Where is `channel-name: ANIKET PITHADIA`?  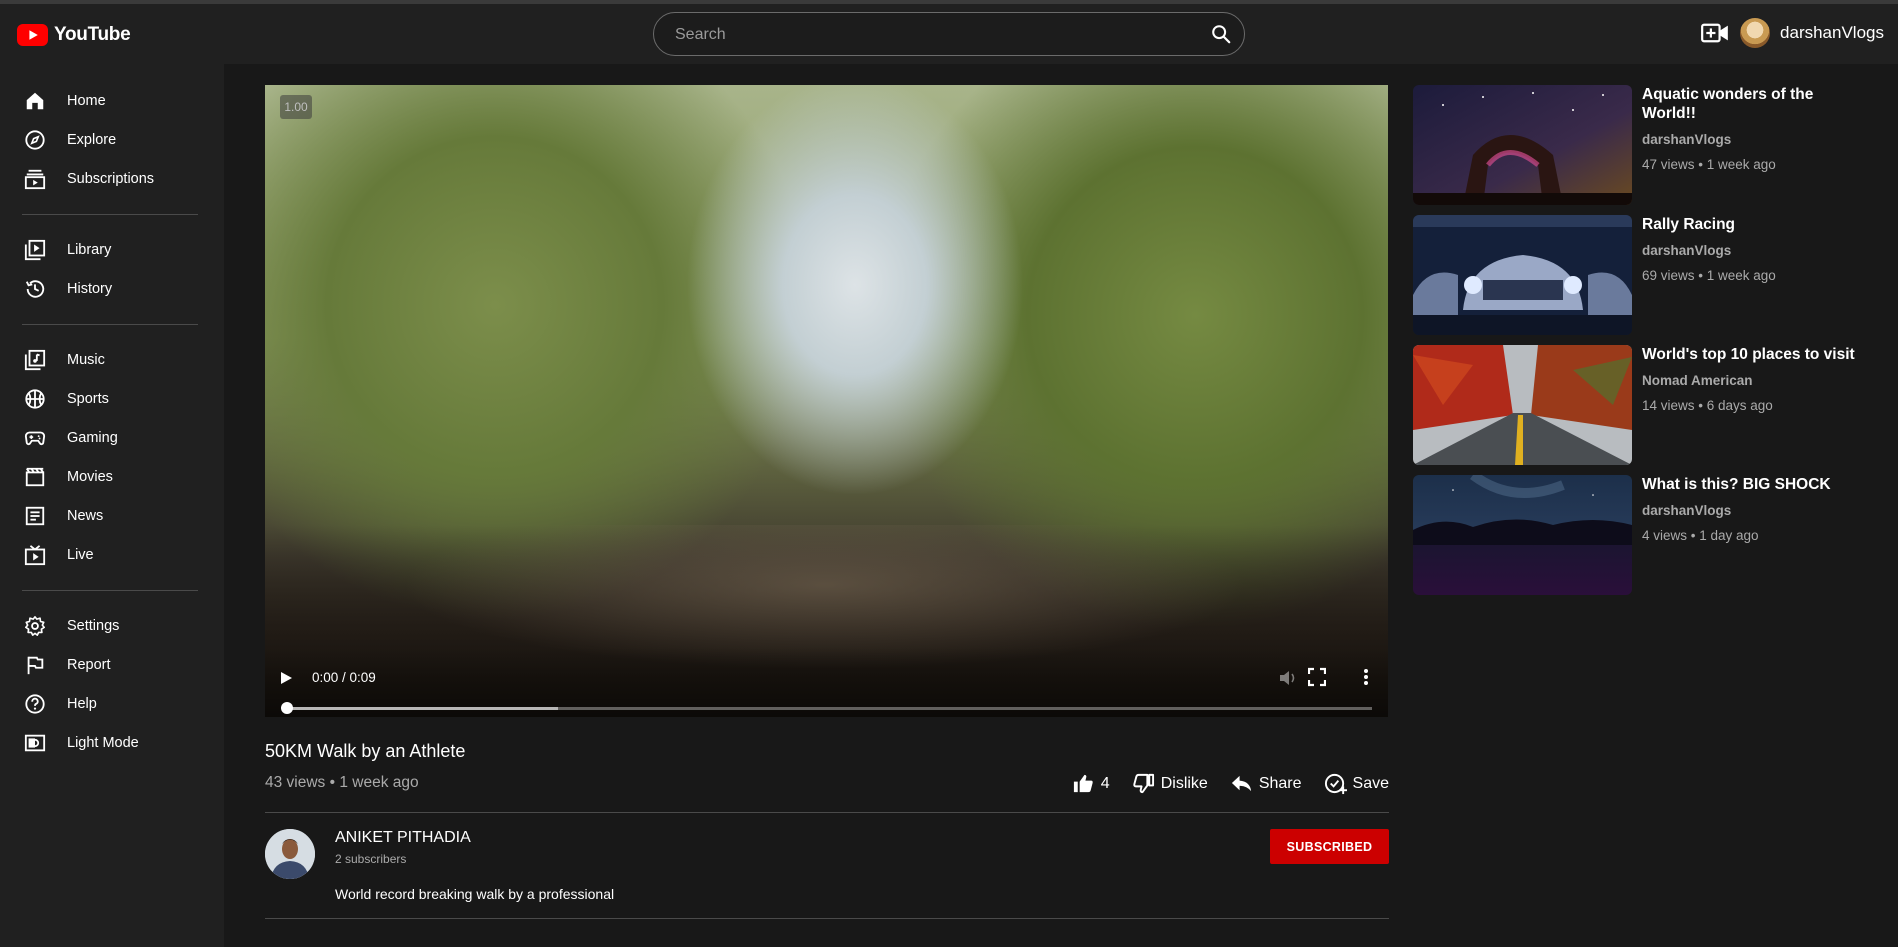
channel-name: ANIKET PITHADIA is located at coordinates (403, 838).